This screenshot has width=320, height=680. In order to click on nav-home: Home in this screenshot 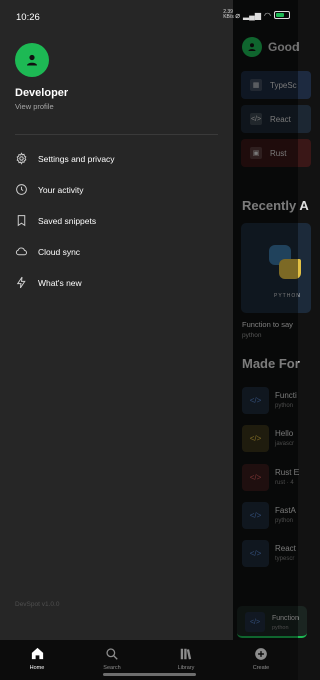, I will do `click(37, 658)`.